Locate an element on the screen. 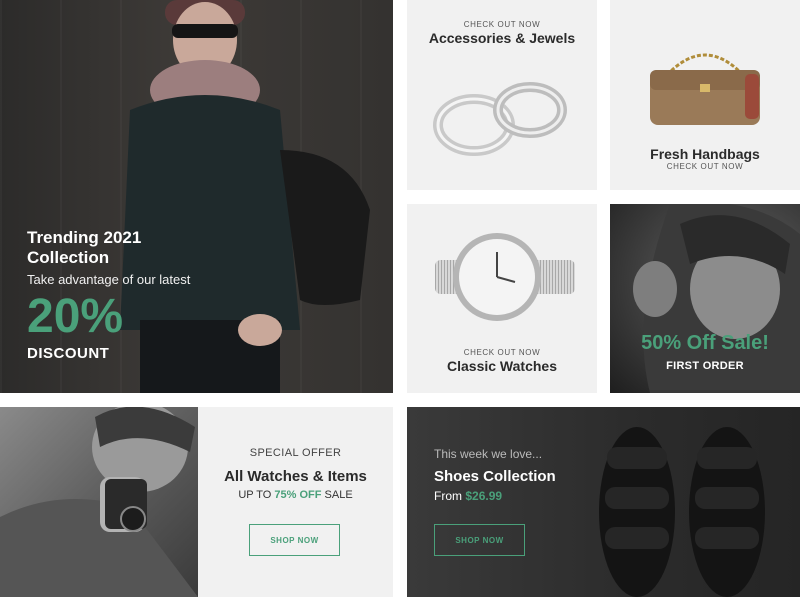 The height and width of the screenshot is (597, 800). handbags-title: Fresh Handbags is located at coordinates (705, 154).